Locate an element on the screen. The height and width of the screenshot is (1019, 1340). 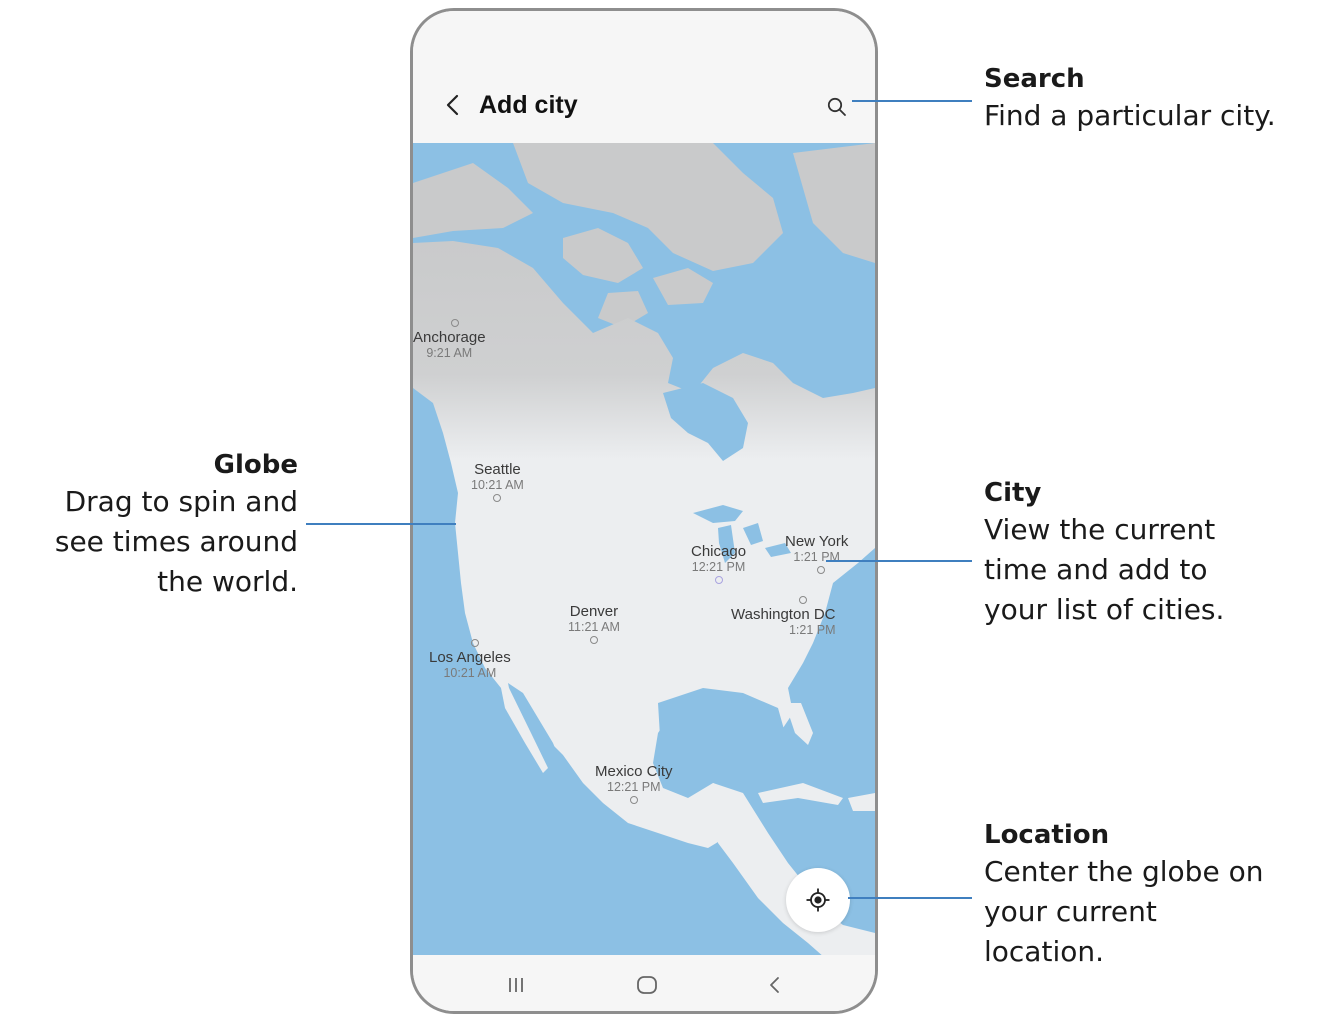
search-callout: Search Find a particular city. is located at coordinates (1130, 99).